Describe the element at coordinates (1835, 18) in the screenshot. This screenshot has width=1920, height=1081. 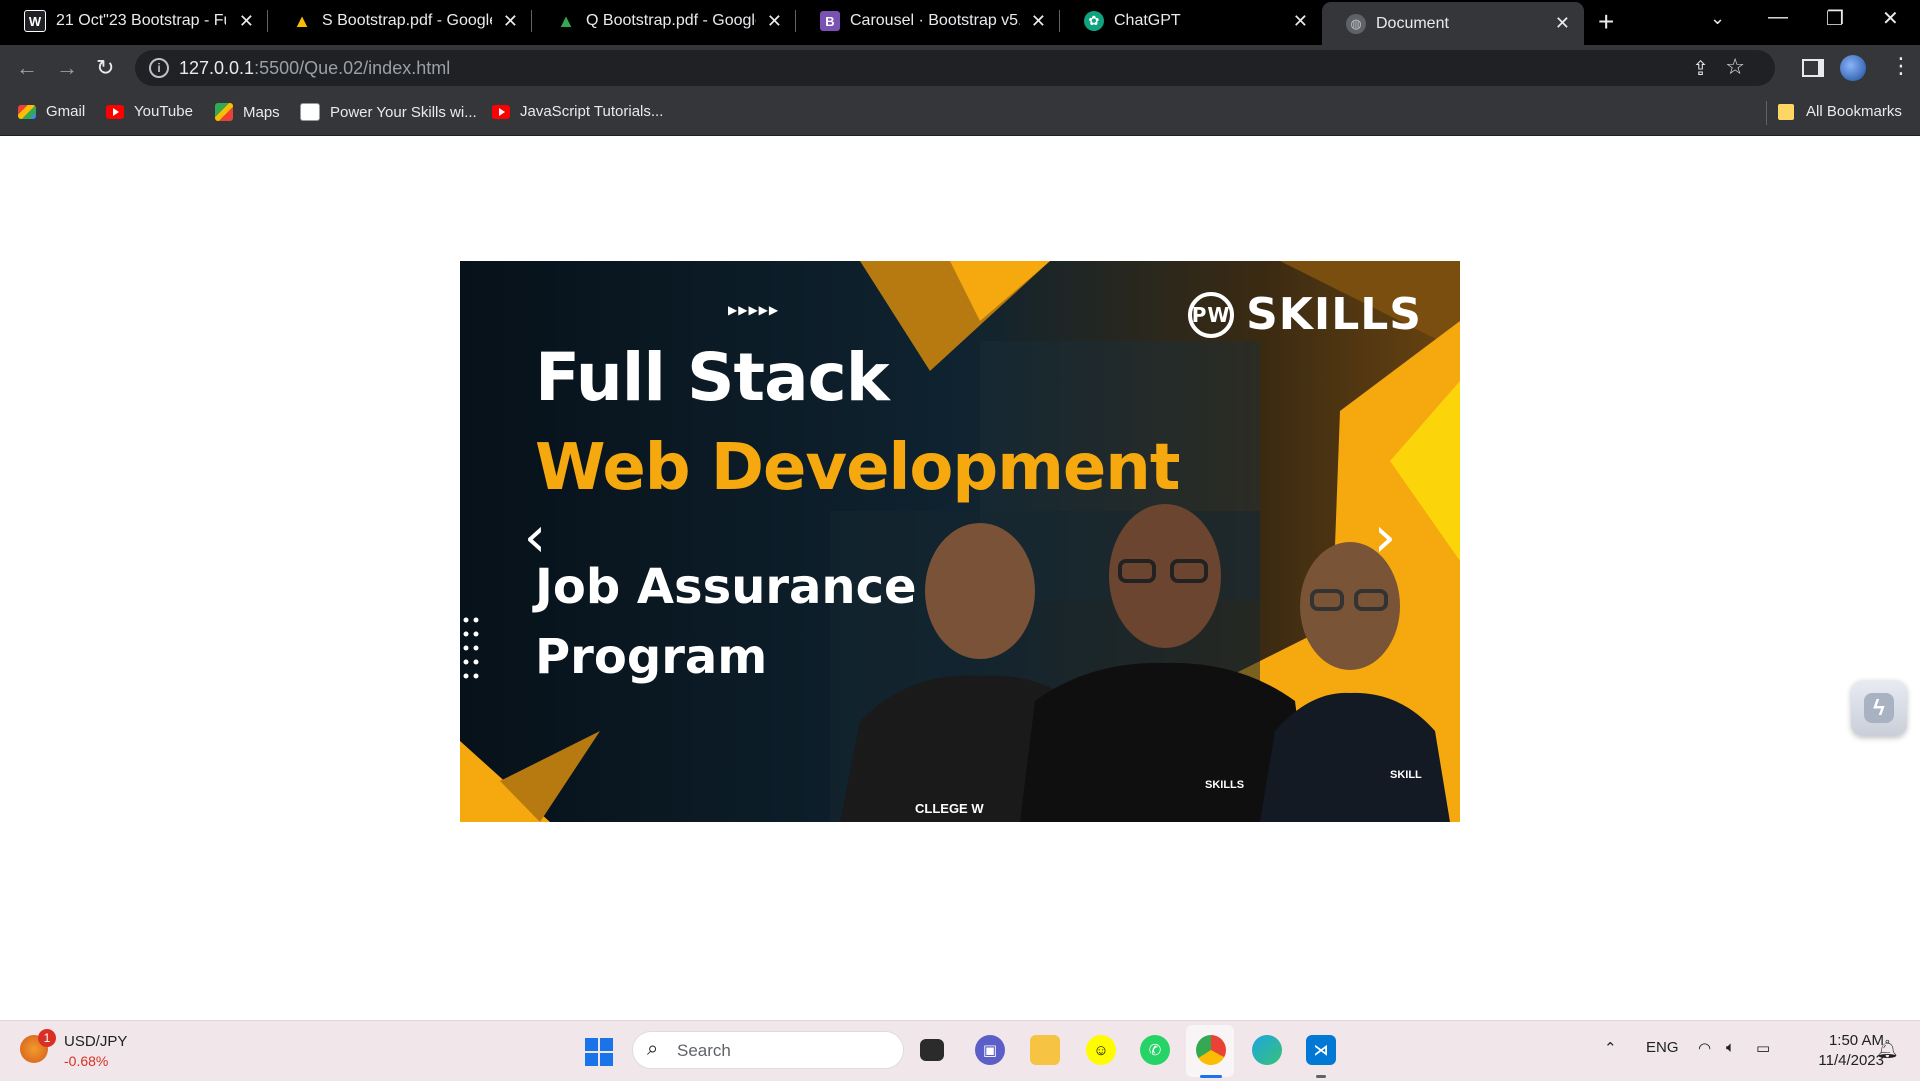
I see `restore-icon: ❐` at that location.